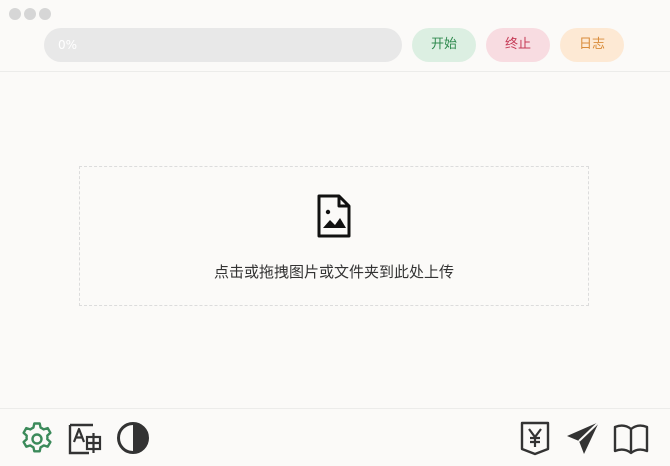 This screenshot has height=466, width=670. I want to click on minimize-window-button, so click(30, 14).